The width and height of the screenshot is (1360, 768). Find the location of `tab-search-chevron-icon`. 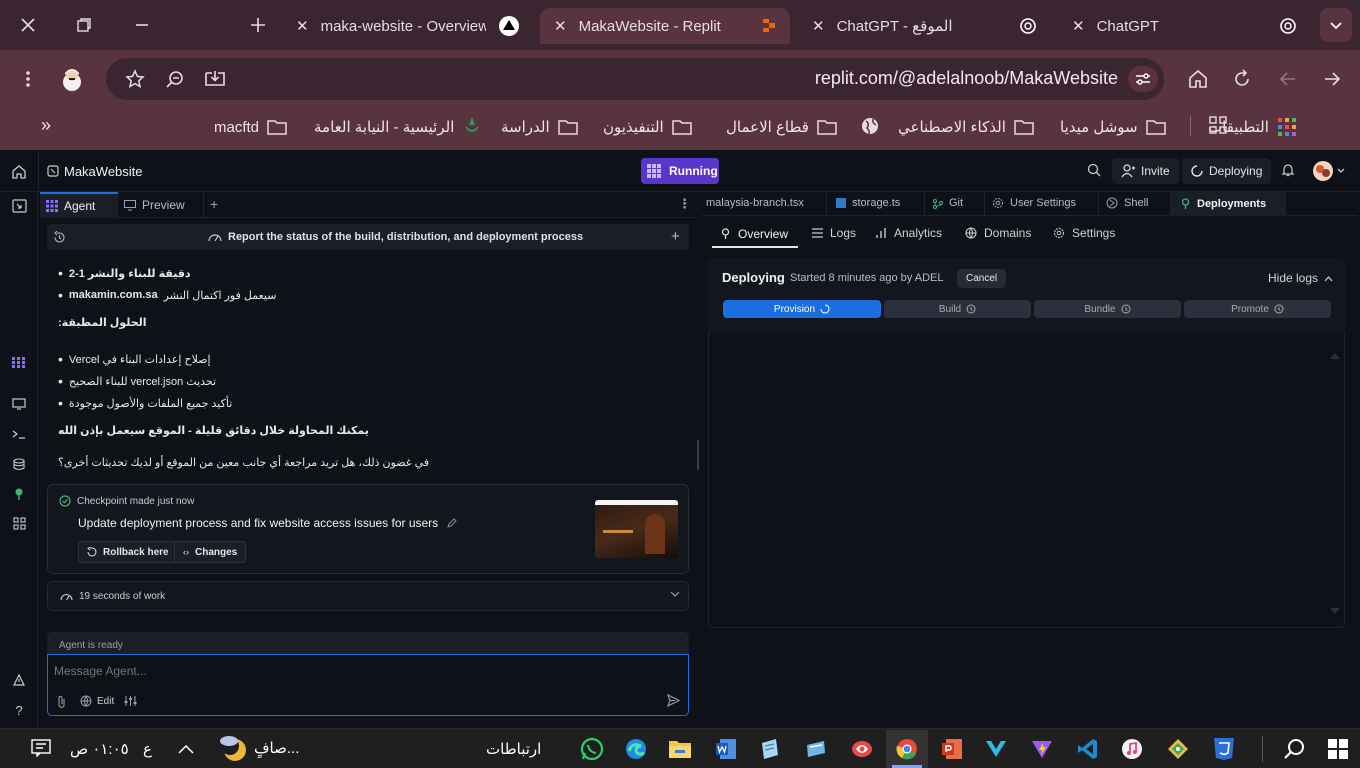

tab-search-chevron-icon is located at coordinates (1336, 25).